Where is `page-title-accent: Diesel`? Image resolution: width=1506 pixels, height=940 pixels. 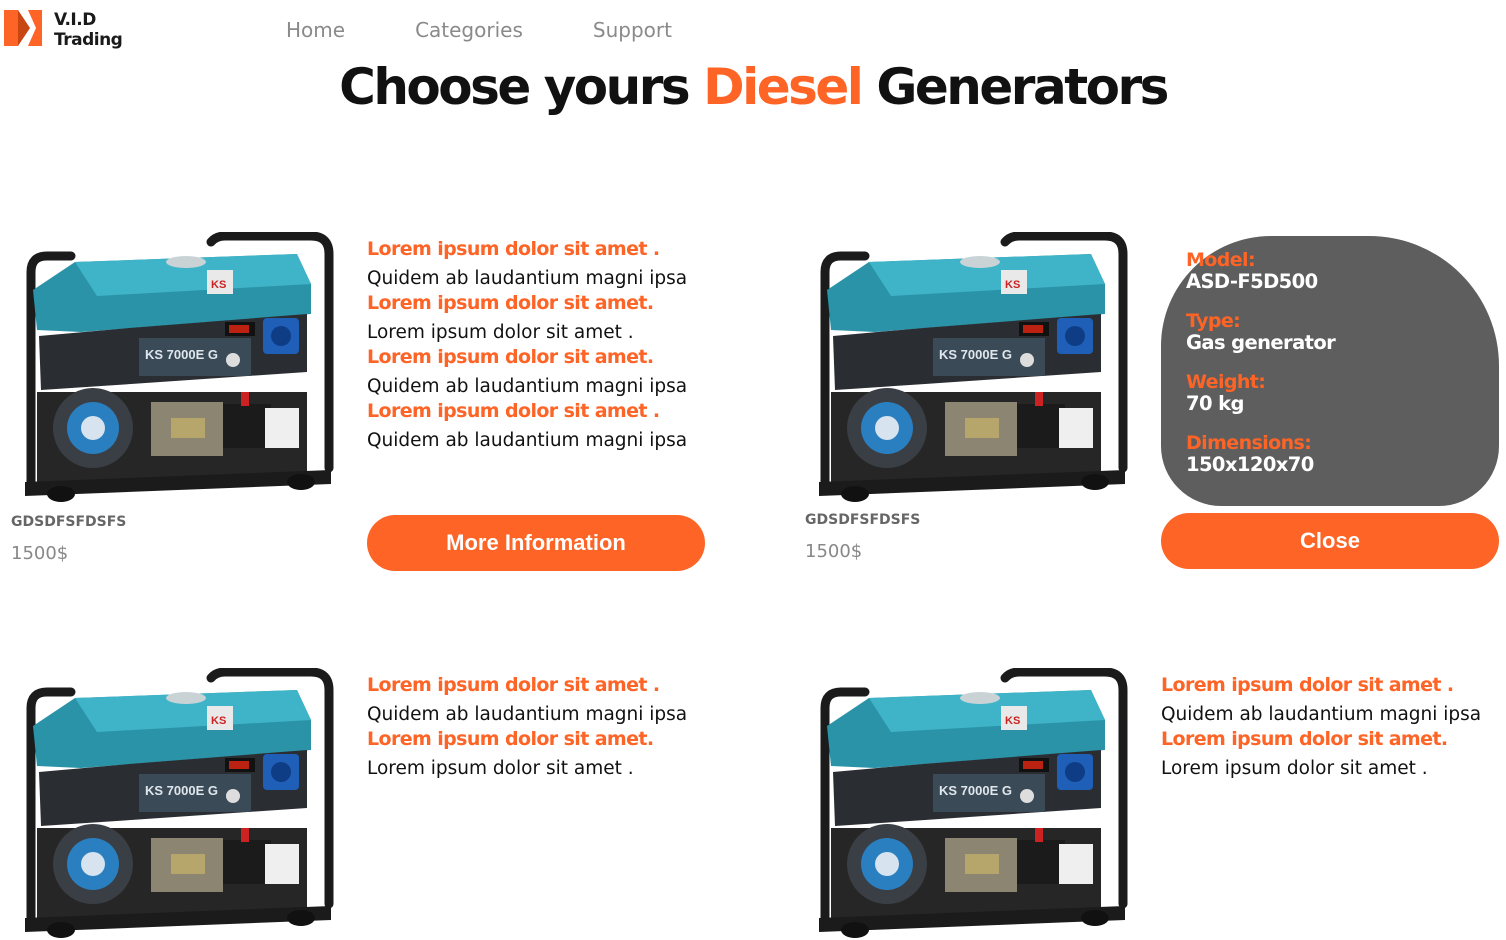 page-title-accent: Diesel is located at coordinates (783, 87).